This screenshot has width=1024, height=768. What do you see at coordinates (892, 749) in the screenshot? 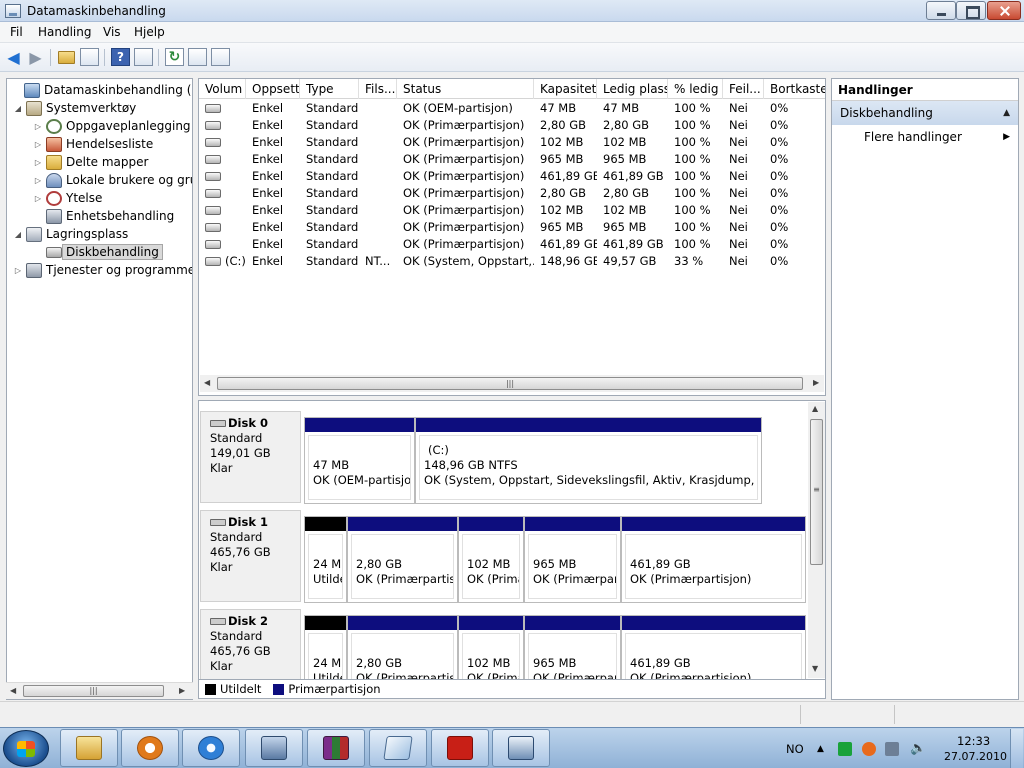
I see `tray-network-icon` at bounding box center [892, 749].